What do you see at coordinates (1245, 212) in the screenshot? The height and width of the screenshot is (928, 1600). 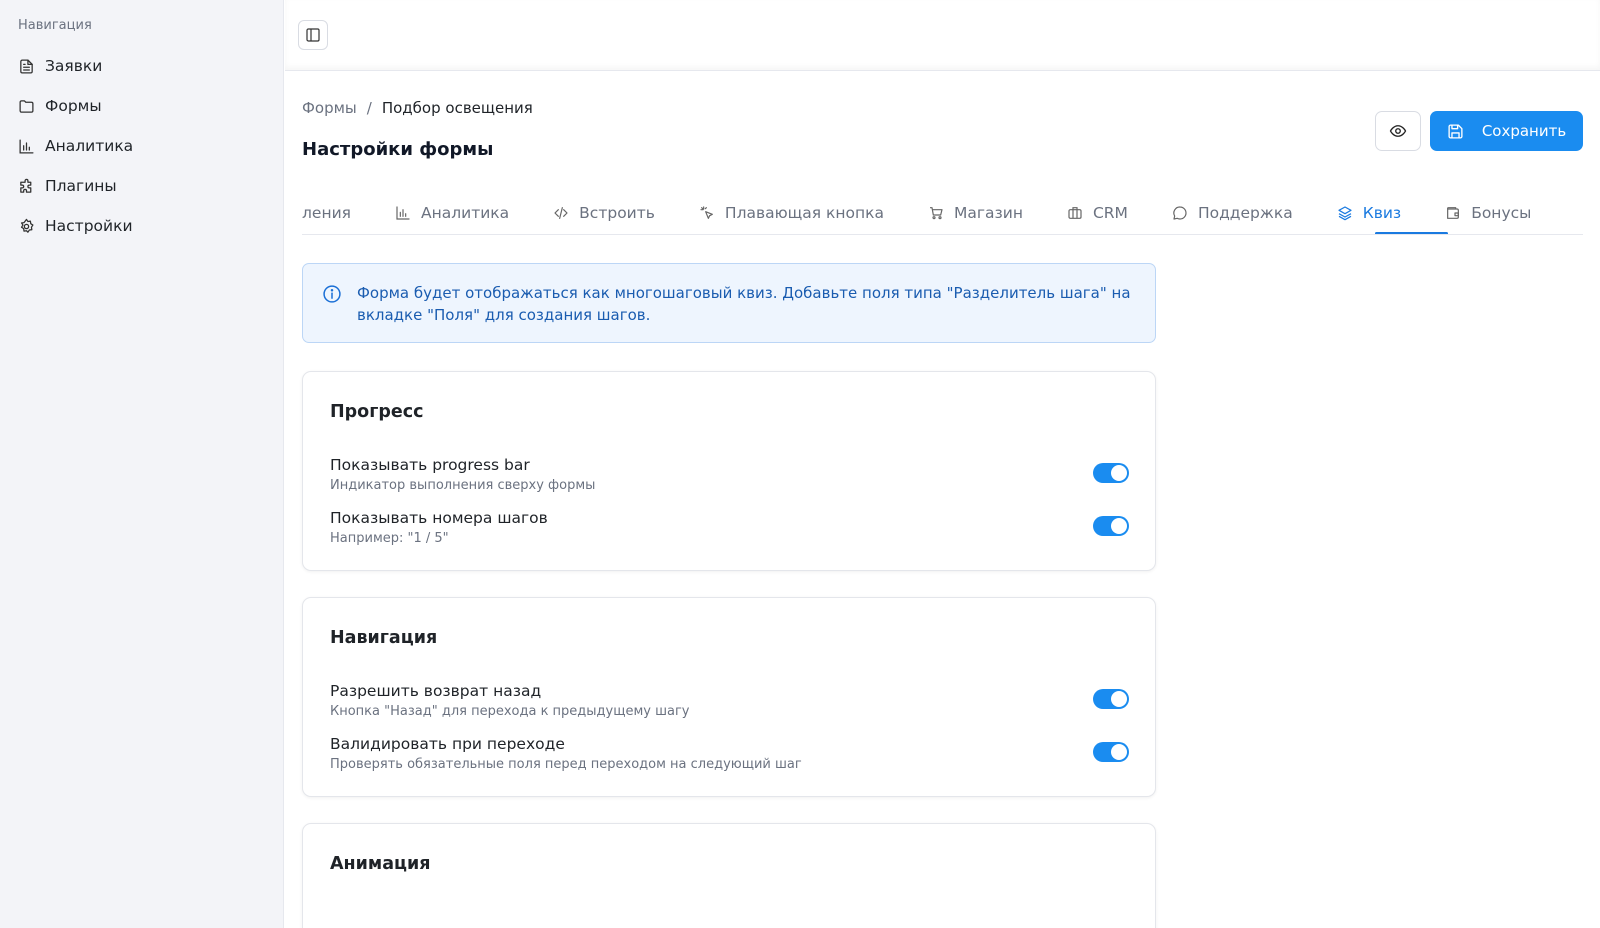 I see `tab-label: Поддержка` at bounding box center [1245, 212].